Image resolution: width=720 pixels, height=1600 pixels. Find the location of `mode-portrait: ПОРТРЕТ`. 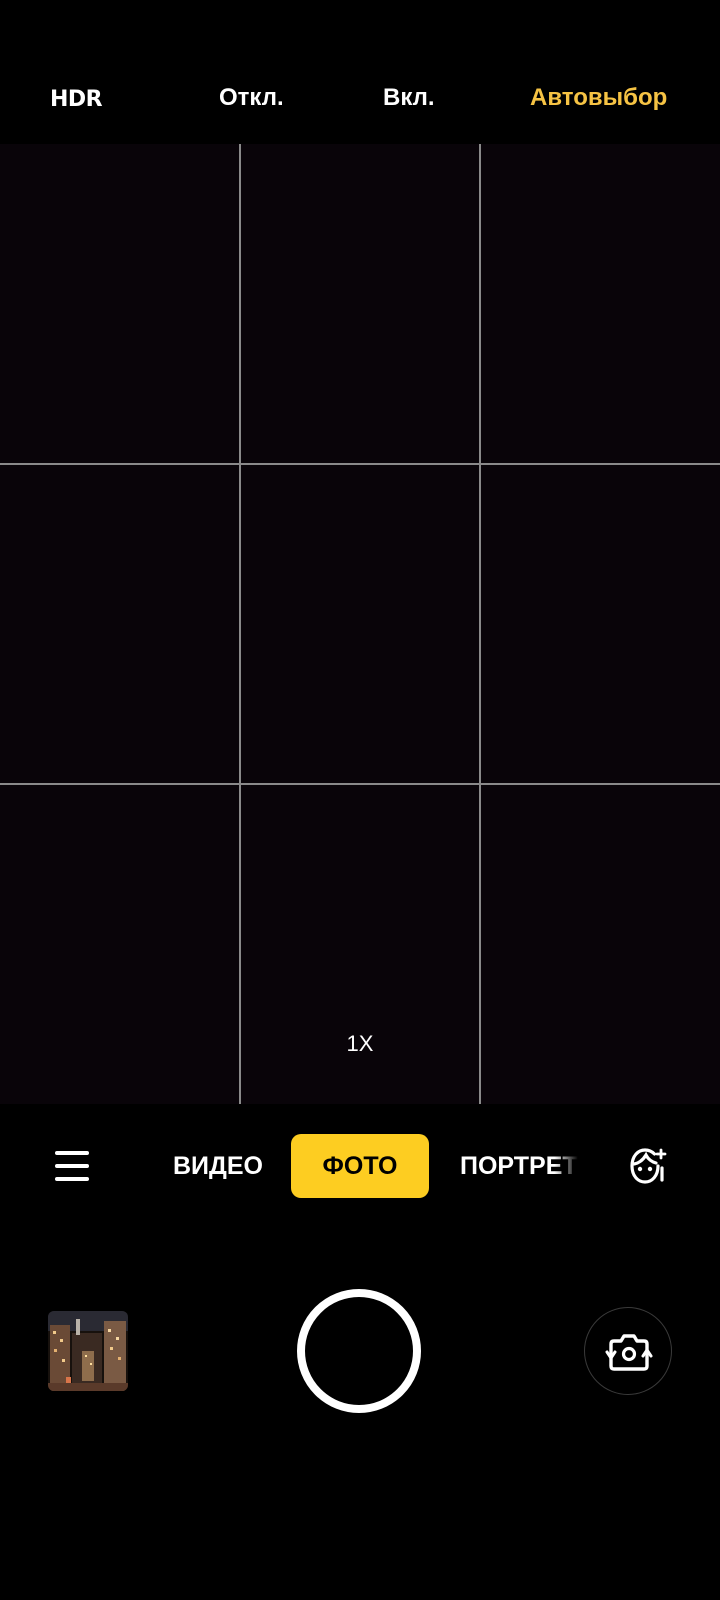

mode-portrait: ПОРТРЕТ is located at coordinates (519, 1166).